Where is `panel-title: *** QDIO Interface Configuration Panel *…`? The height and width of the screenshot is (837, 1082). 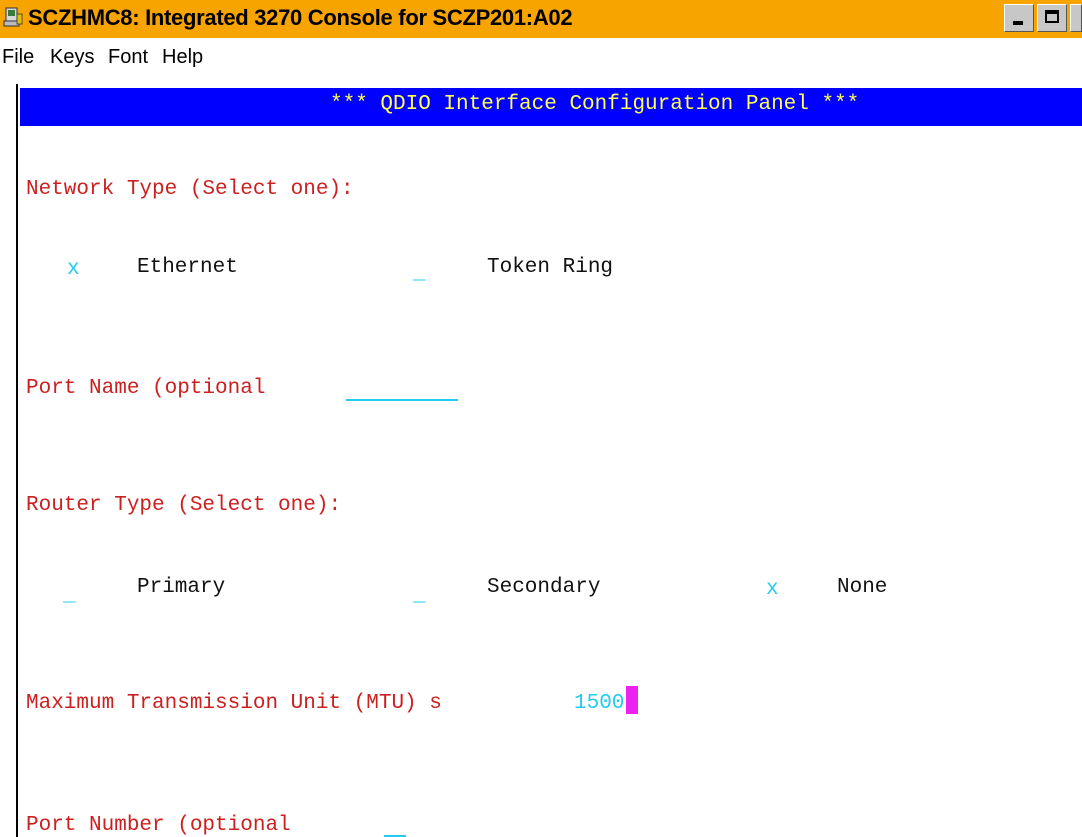 panel-title: *** QDIO Interface Configuration Panel *… is located at coordinates (595, 104).